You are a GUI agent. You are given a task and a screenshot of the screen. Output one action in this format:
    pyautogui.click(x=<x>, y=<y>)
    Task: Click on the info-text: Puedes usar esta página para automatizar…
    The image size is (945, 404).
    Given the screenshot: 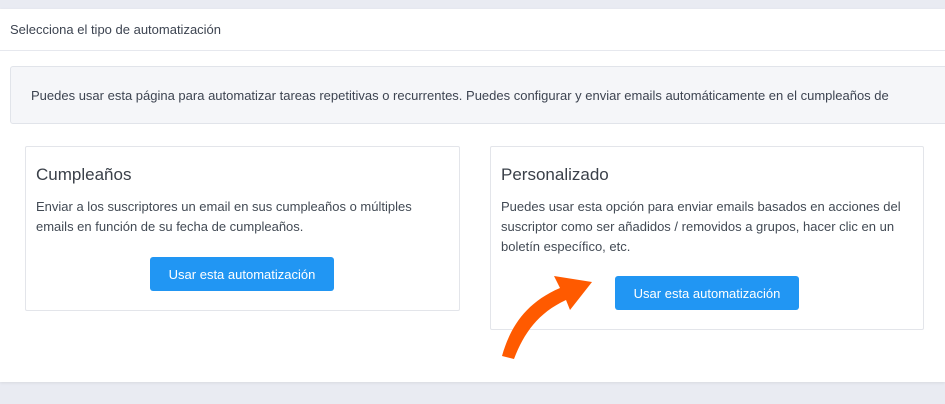 What is the action you would take?
    pyautogui.click(x=460, y=95)
    